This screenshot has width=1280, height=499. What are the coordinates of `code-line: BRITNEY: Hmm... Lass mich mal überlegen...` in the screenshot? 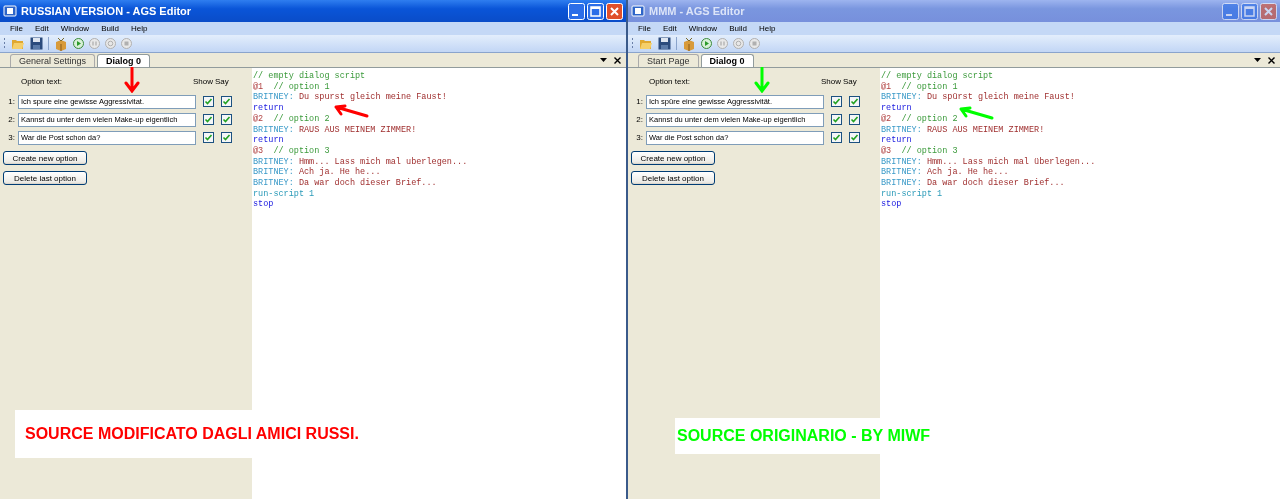 It's located at (988, 161).